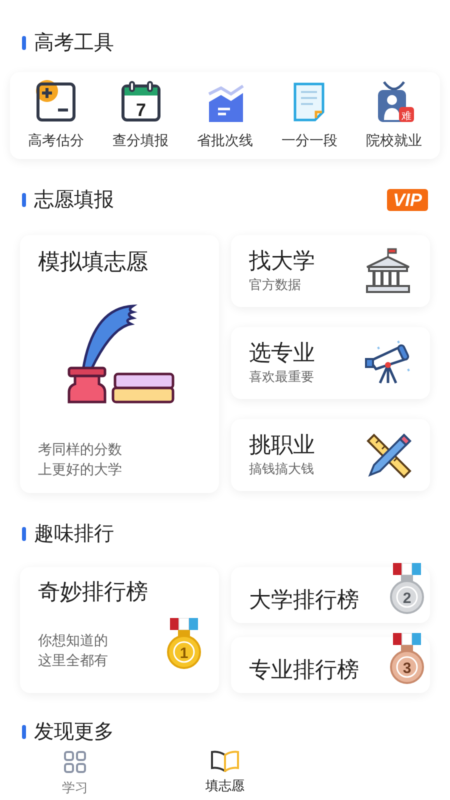 This screenshot has width=450, height=800. What do you see at coordinates (75, 762) in the screenshot?
I see `grid-icon` at bounding box center [75, 762].